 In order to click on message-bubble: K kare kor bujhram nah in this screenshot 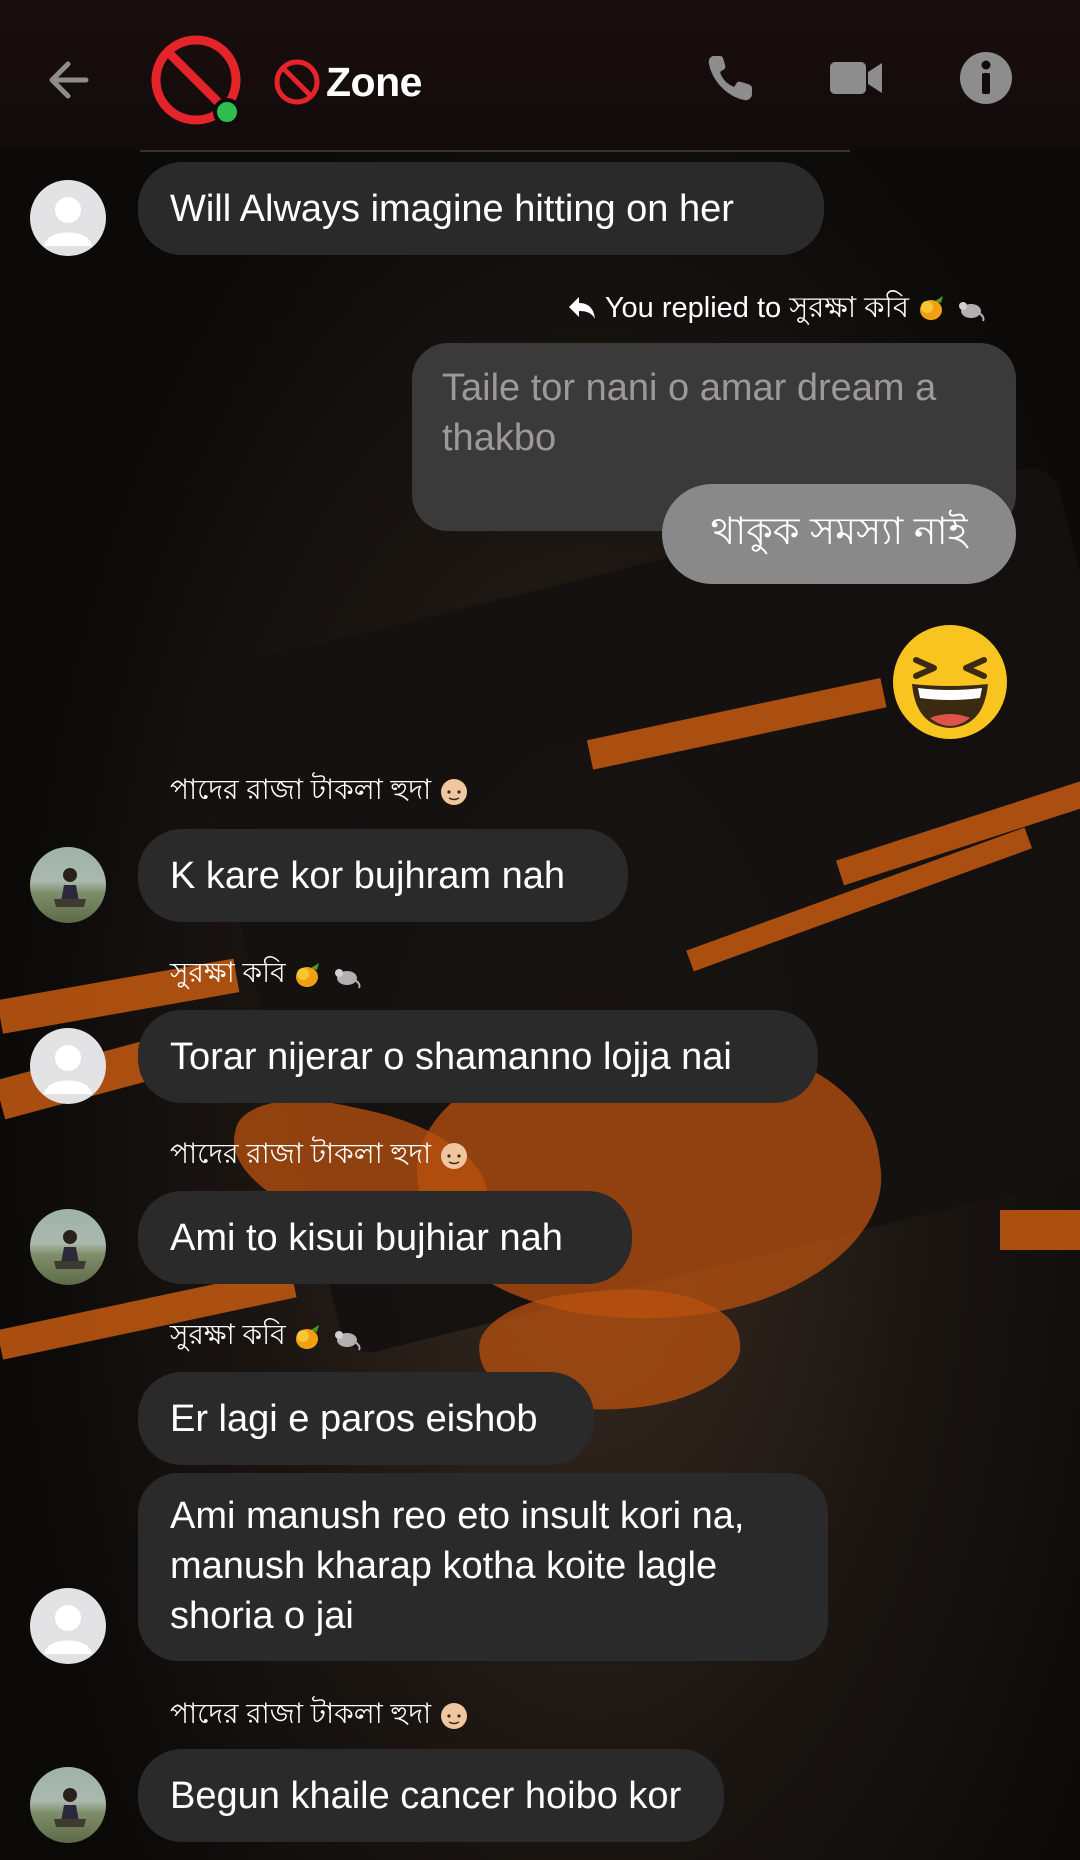, I will do `click(383, 875)`.